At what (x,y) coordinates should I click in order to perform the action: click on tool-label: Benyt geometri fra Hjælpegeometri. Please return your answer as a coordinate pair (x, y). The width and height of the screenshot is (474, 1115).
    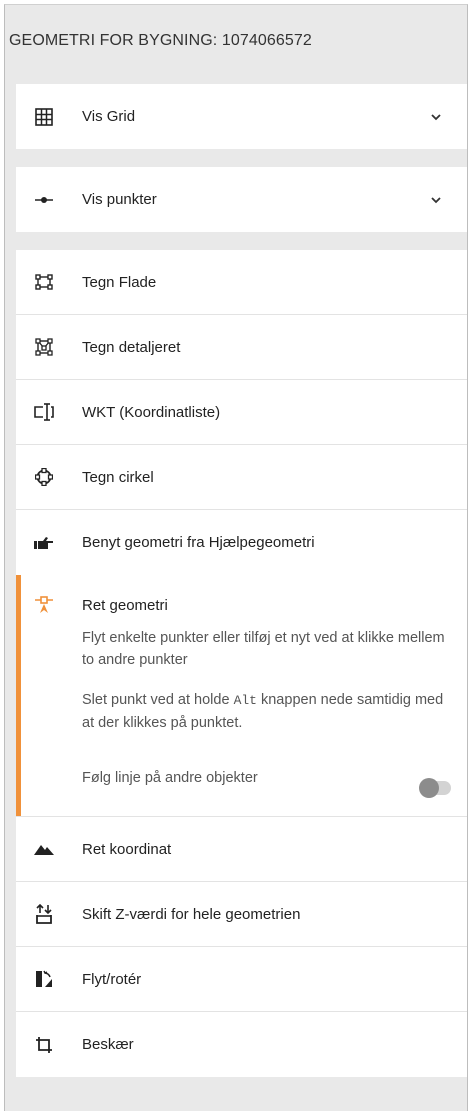
    Looking at the image, I should click on (198, 542).